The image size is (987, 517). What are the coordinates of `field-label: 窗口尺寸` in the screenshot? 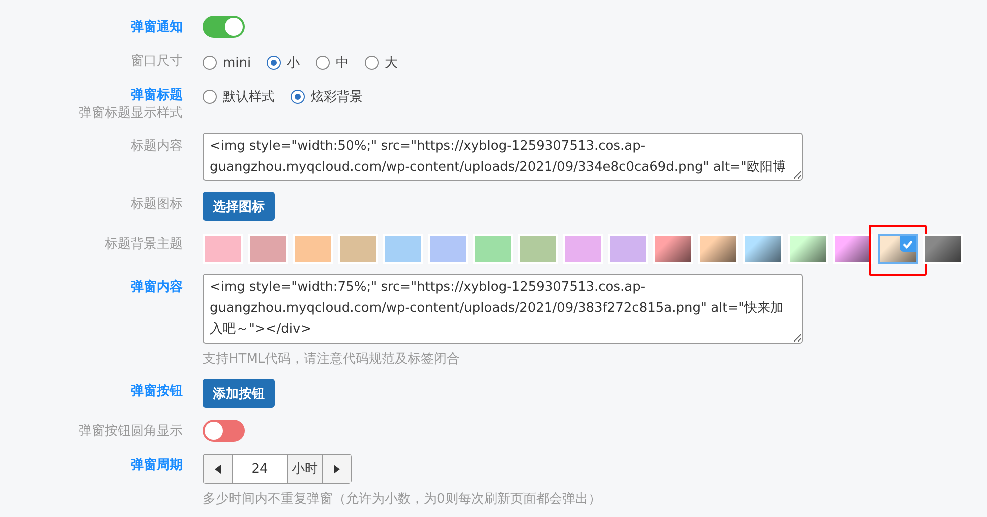 It's located at (157, 62).